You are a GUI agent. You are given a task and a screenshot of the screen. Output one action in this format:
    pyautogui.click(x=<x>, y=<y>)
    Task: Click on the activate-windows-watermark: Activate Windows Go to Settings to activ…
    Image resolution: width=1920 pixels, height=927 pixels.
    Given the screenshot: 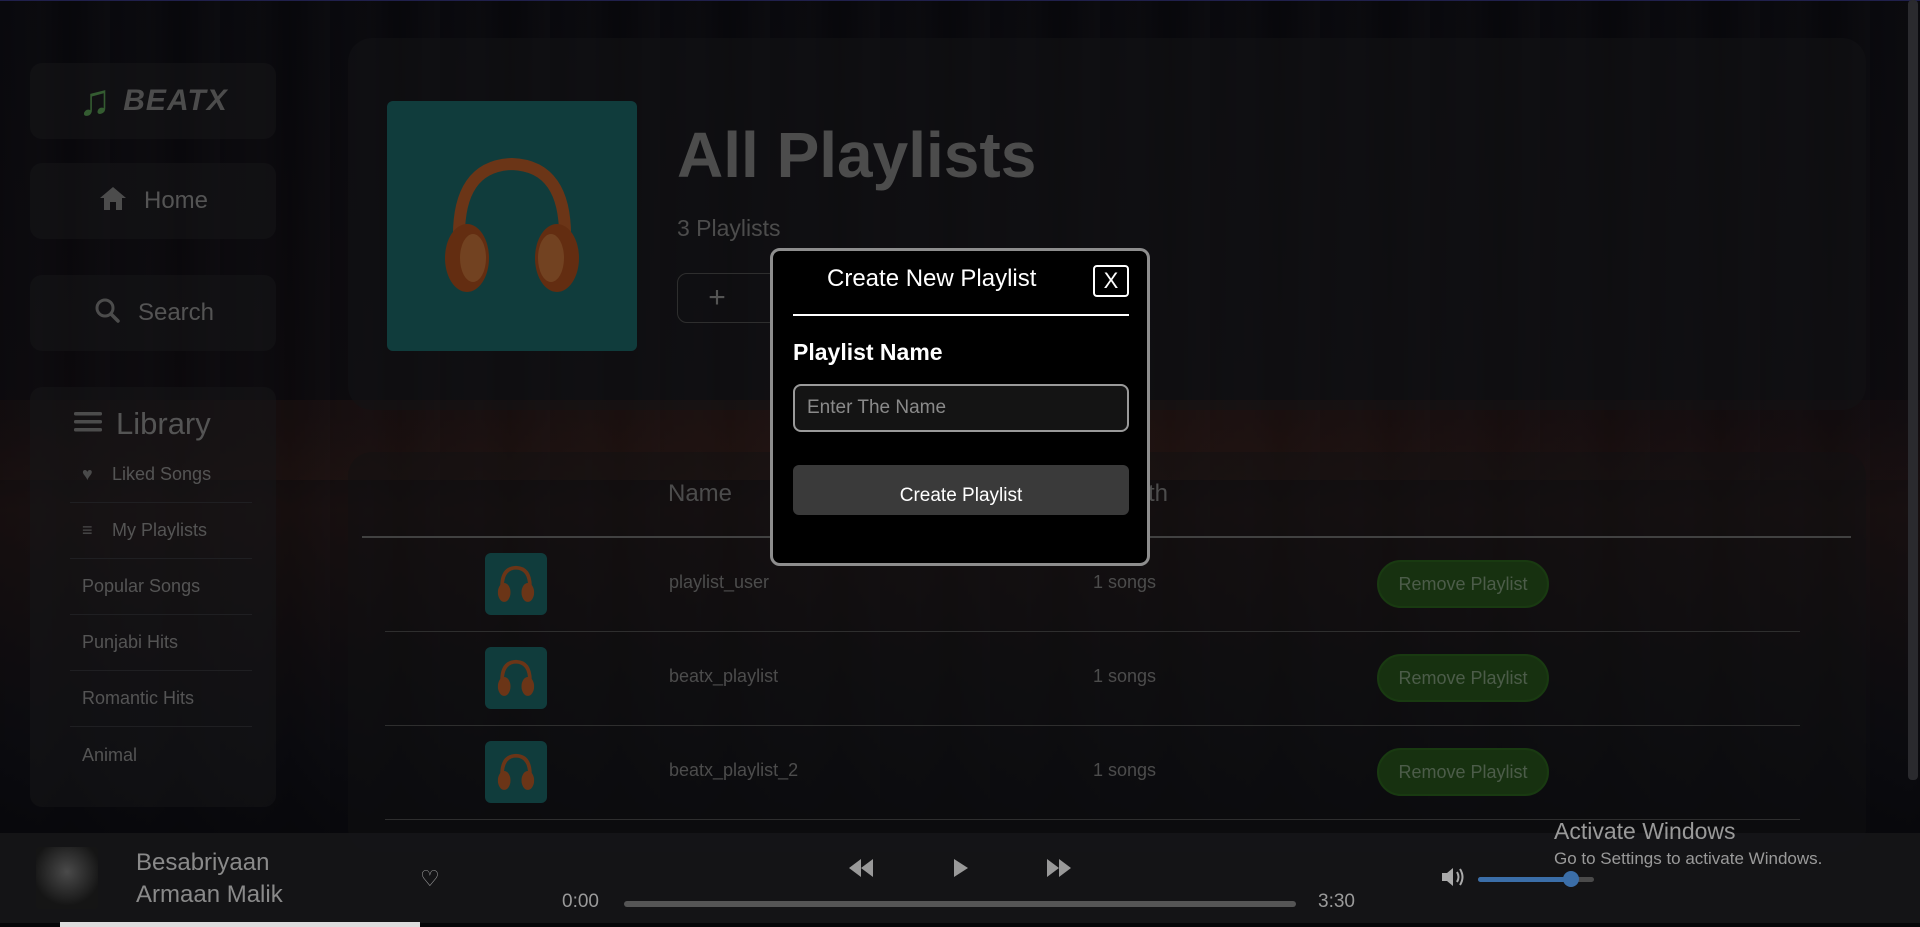 What is the action you would take?
    pyautogui.click(x=1688, y=843)
    